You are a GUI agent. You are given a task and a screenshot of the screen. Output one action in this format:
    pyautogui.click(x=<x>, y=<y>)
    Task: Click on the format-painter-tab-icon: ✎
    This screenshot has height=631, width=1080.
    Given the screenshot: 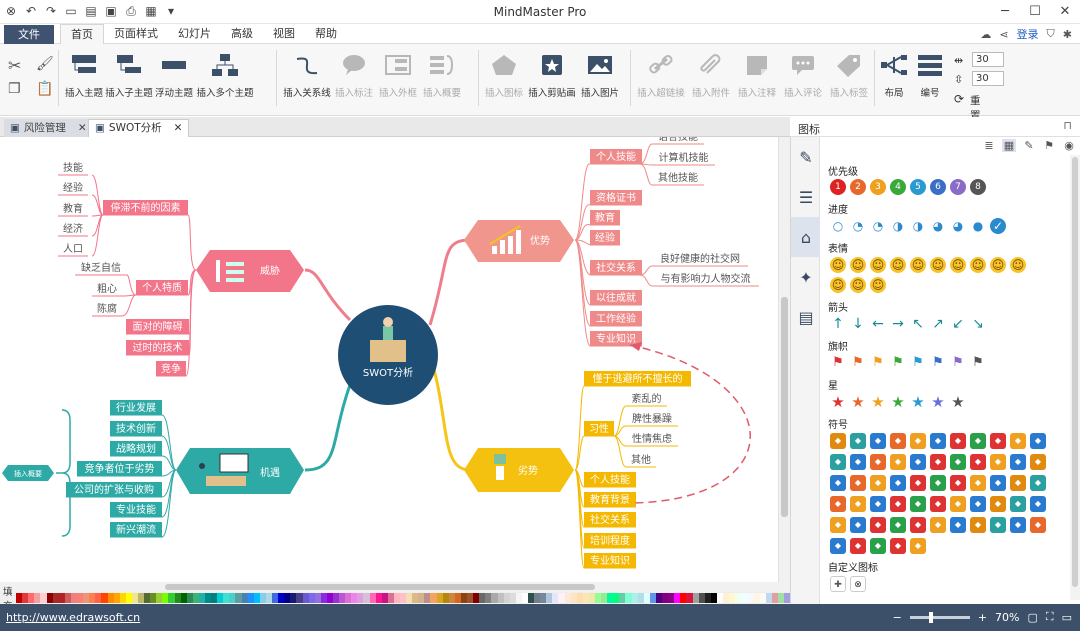 What is the action you would take?
    pyautogui.click(x=806, y=157)
    